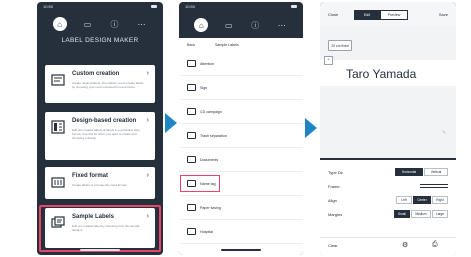 This screenshot has height=257, width=471. Describe the element at coordinates (440, 214) in the screenshot. I see `option-large: Large` at that location.